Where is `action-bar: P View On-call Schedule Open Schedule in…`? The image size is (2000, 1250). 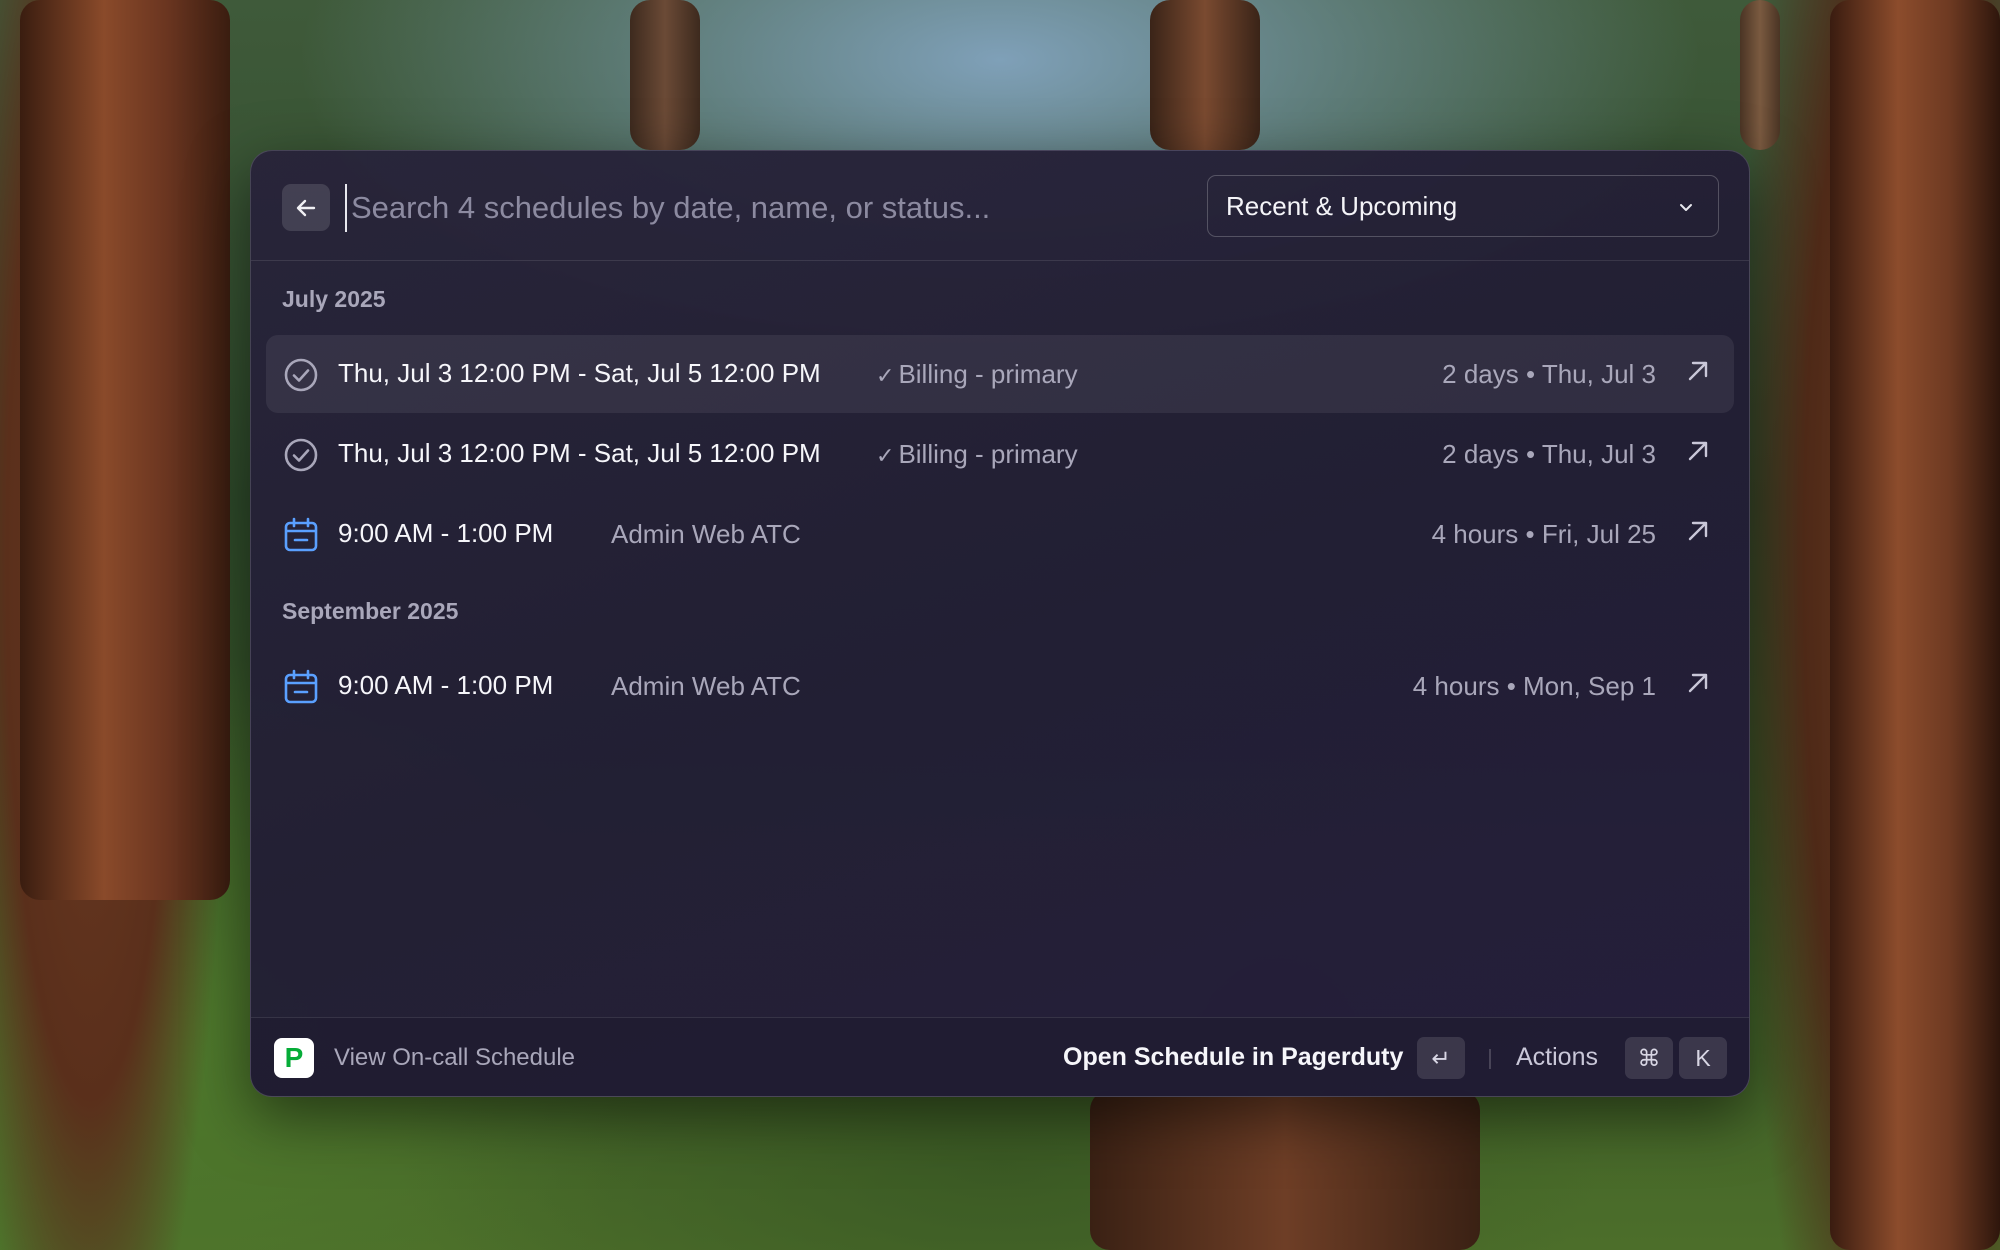
action-bar: P View On-call Schedule Open Schedule in… is located at coordinates (1000, 1056).